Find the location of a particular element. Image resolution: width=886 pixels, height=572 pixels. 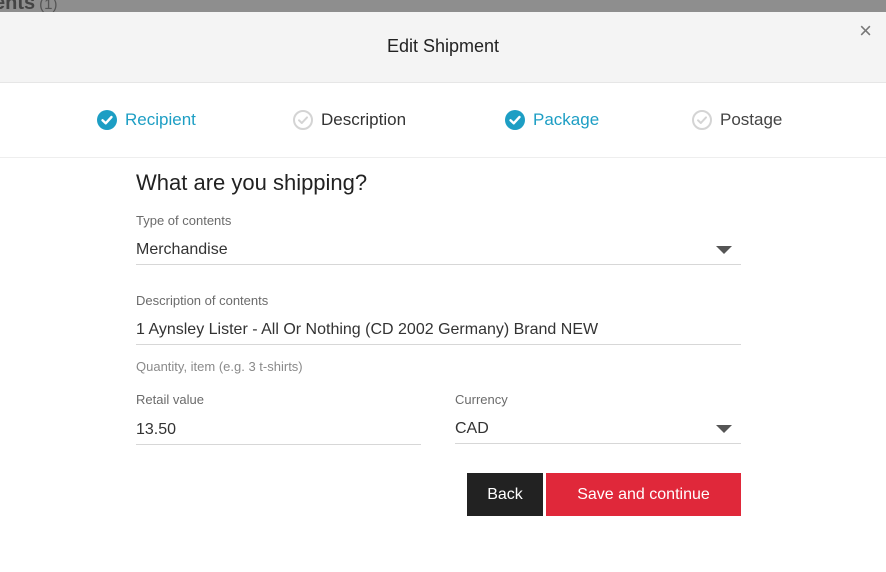

step-indicator: Recipient Description Package Postage is located at coordinates (443, 121).